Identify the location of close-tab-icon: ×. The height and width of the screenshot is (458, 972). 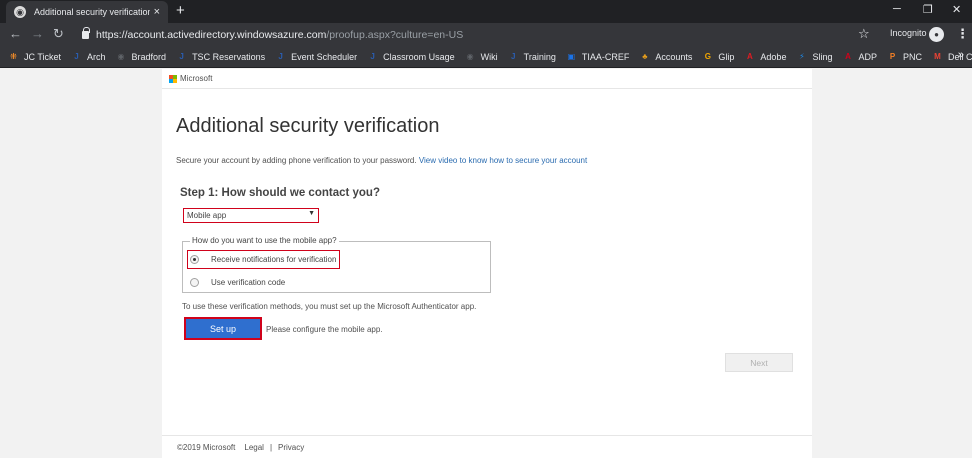
(157, 12).